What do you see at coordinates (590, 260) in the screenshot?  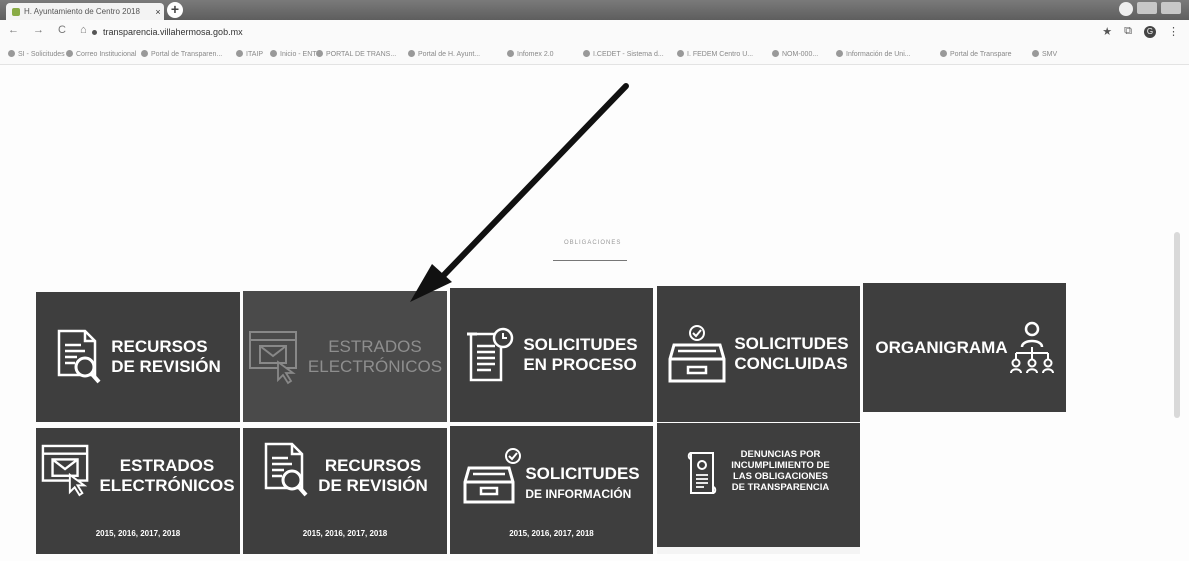 I see `section-underline` at bounding box center [590, 260].